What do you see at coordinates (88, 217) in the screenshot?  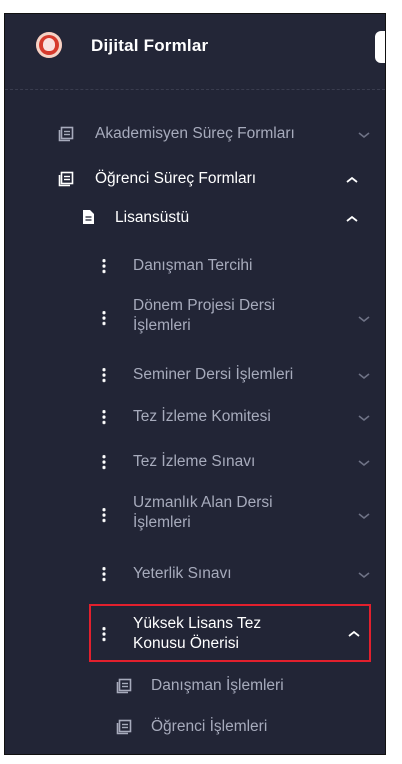 I see `document-icon` at bounding box center [88, 217].